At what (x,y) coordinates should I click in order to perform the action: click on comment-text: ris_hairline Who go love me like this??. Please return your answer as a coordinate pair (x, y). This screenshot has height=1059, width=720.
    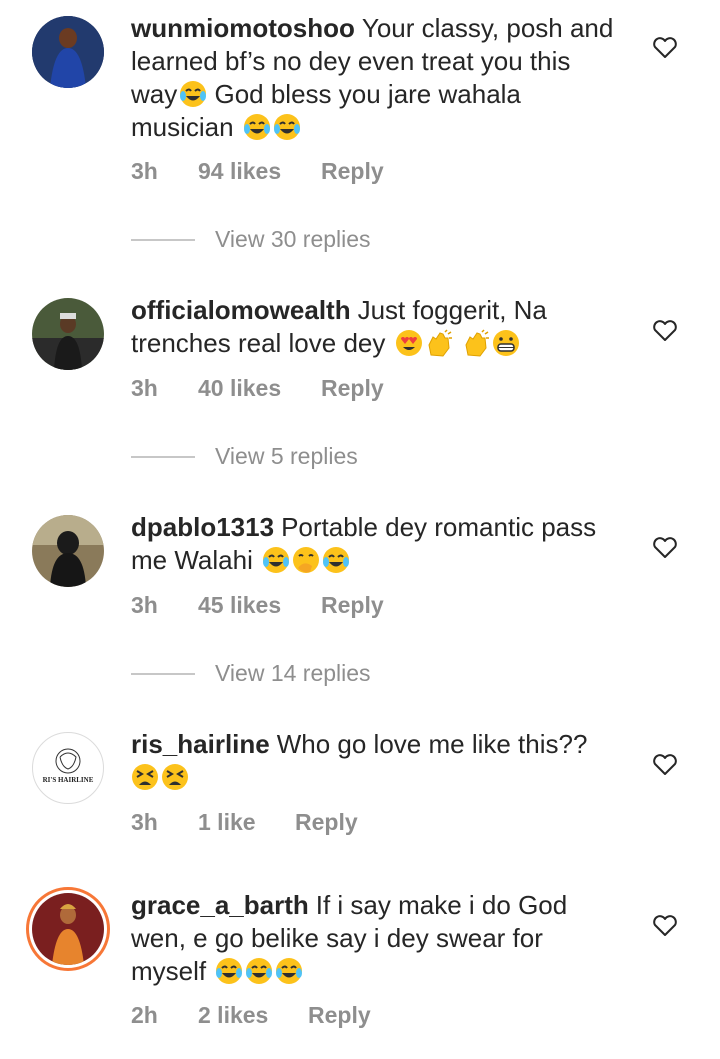
    Looking at the image, I should click on (376, 761).